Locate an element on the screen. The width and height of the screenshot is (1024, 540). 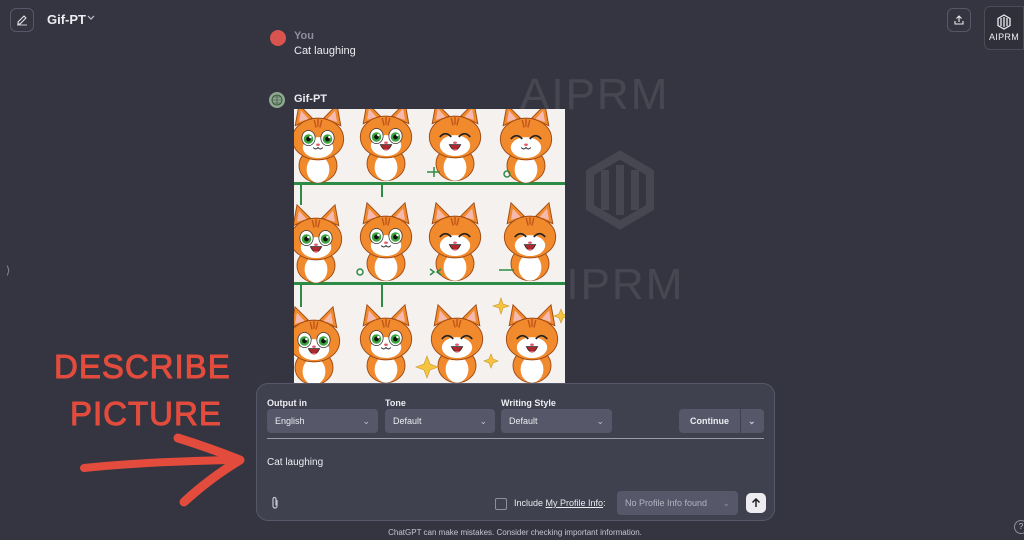
cat-sprite-sheet-image is located at coordinates (429, 246).